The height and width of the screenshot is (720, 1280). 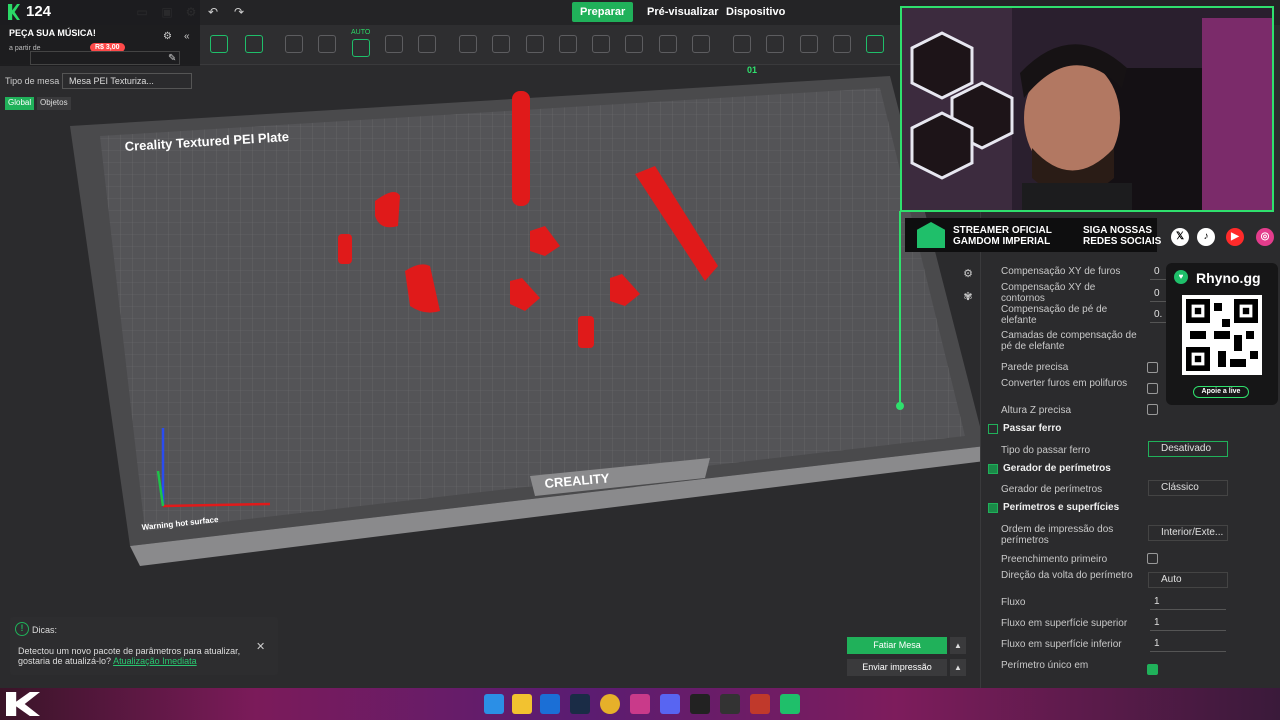 I want to click on perimeter-gen-label: Gerador de perímetros, so click(x=1052, y=489).